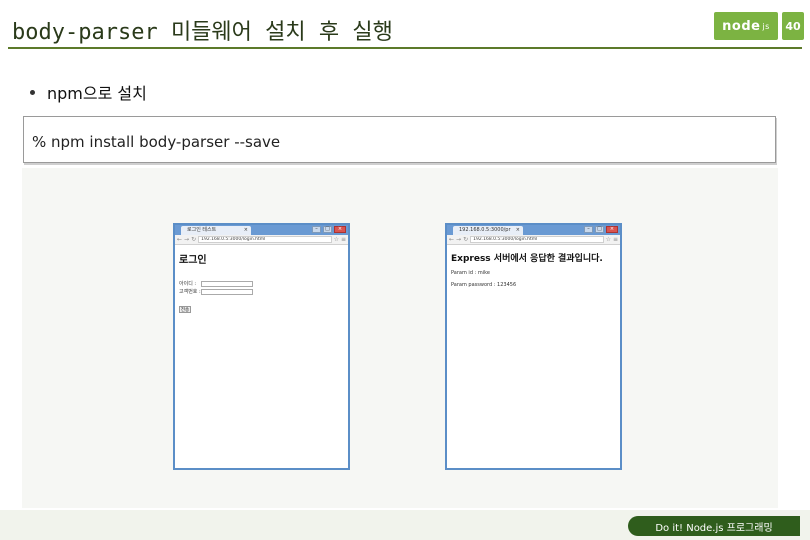 This screenshot has height=540, width=810. I want to click on browser-titlebar: 로그인 테스트 × – □ ×, so click(261, 230).